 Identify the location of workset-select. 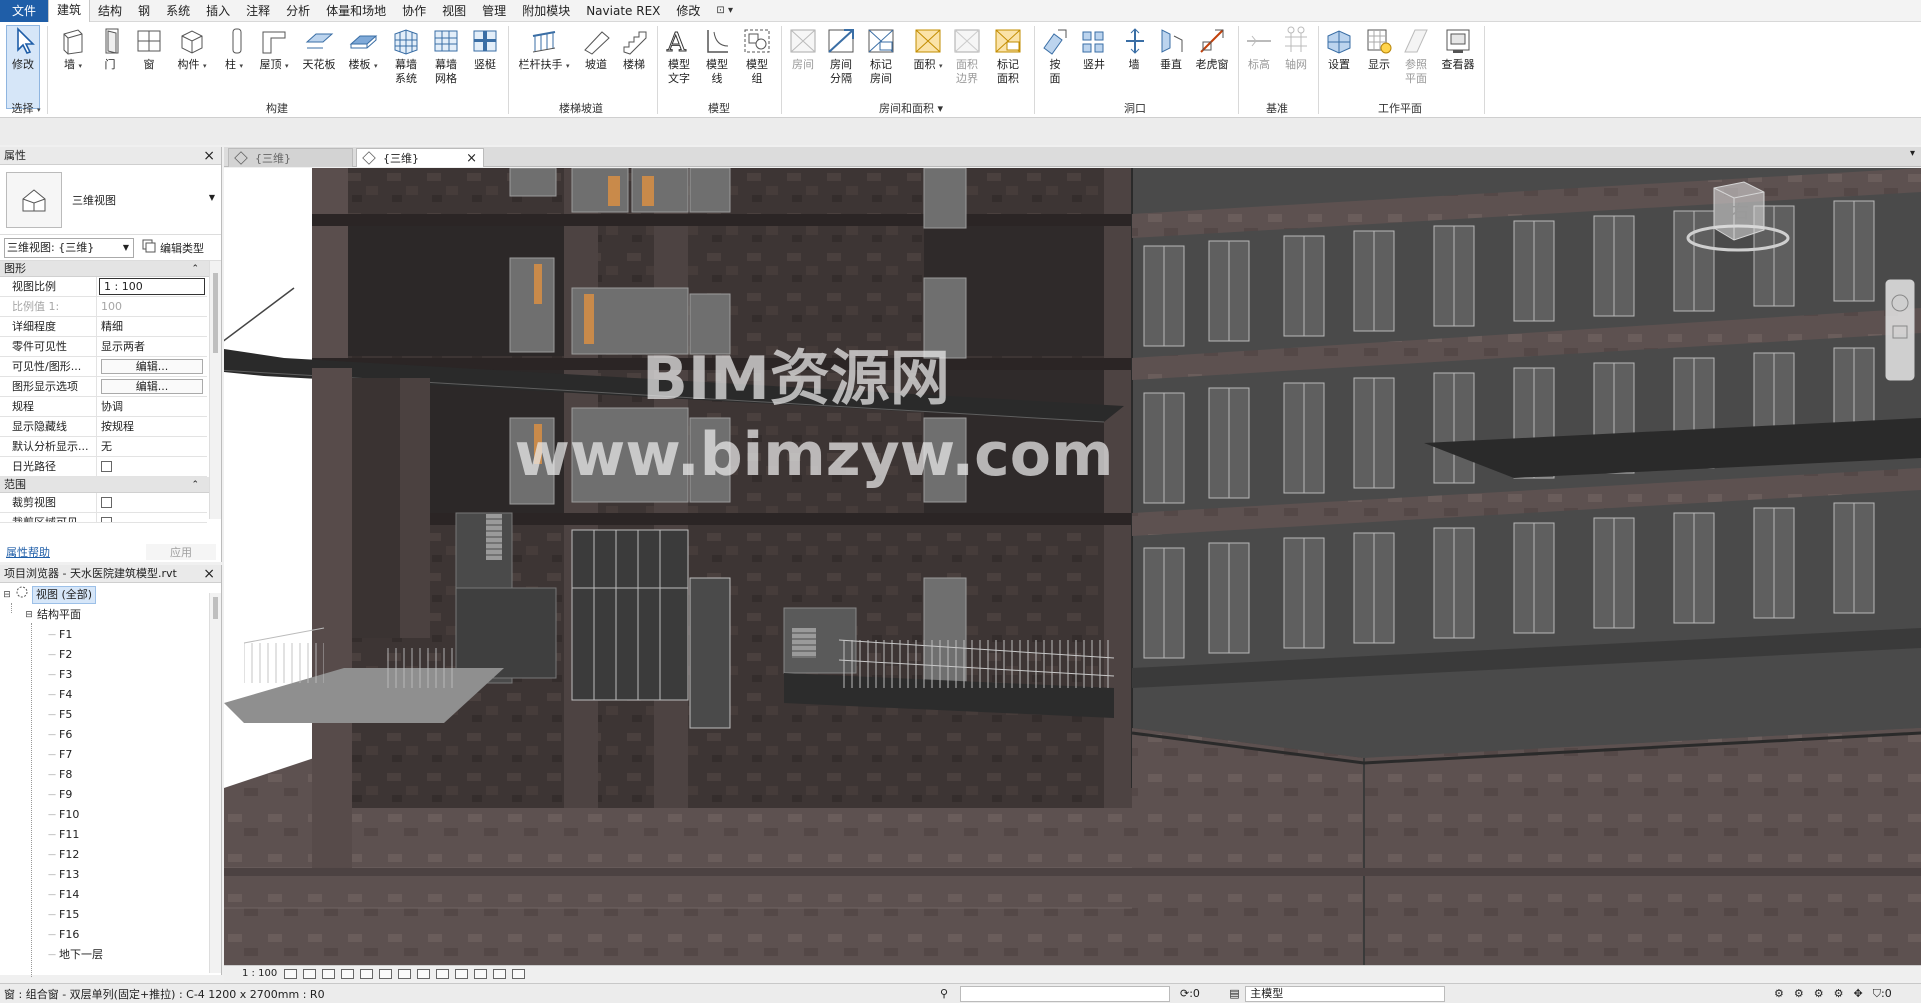
(1065, 993).